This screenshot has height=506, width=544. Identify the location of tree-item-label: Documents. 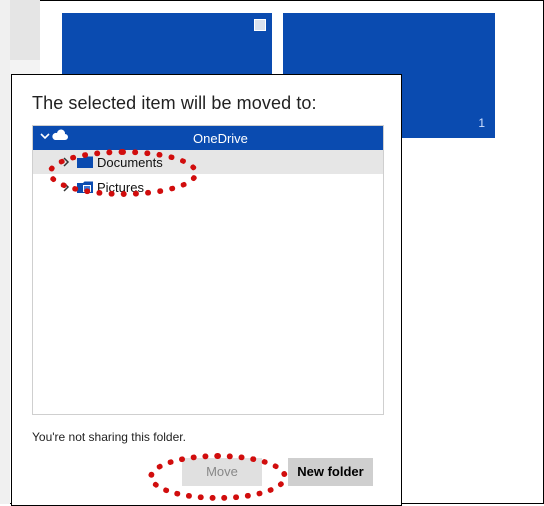
(130, 162).